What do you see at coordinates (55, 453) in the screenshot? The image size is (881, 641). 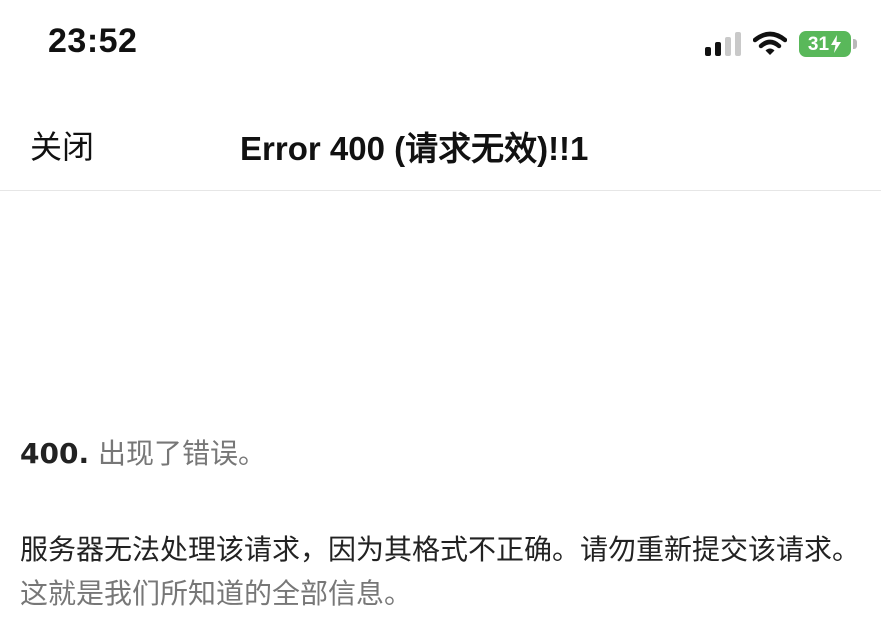 I see `error-code: 400.` at bounding box center [55, 453].